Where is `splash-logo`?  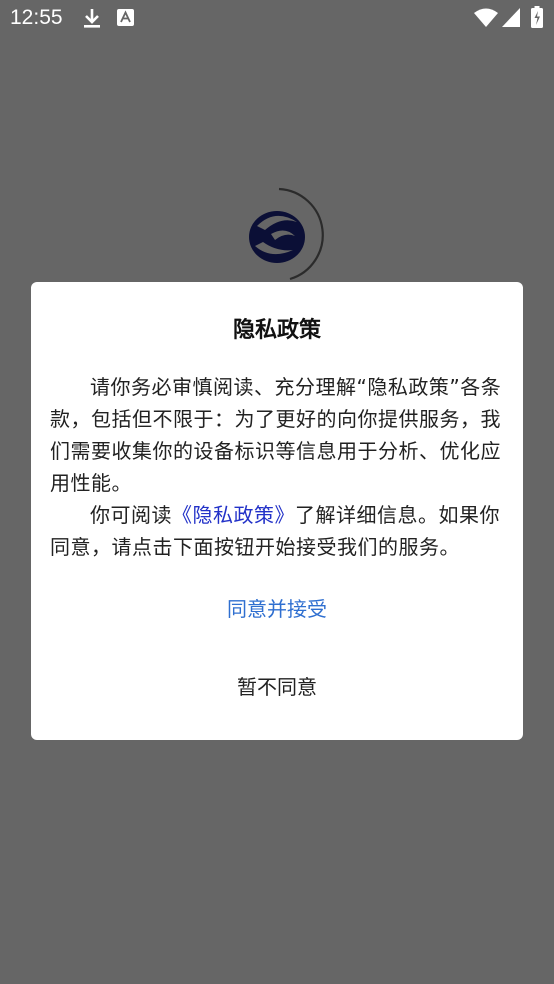
splash-logo is located at coordinates (281, 234).